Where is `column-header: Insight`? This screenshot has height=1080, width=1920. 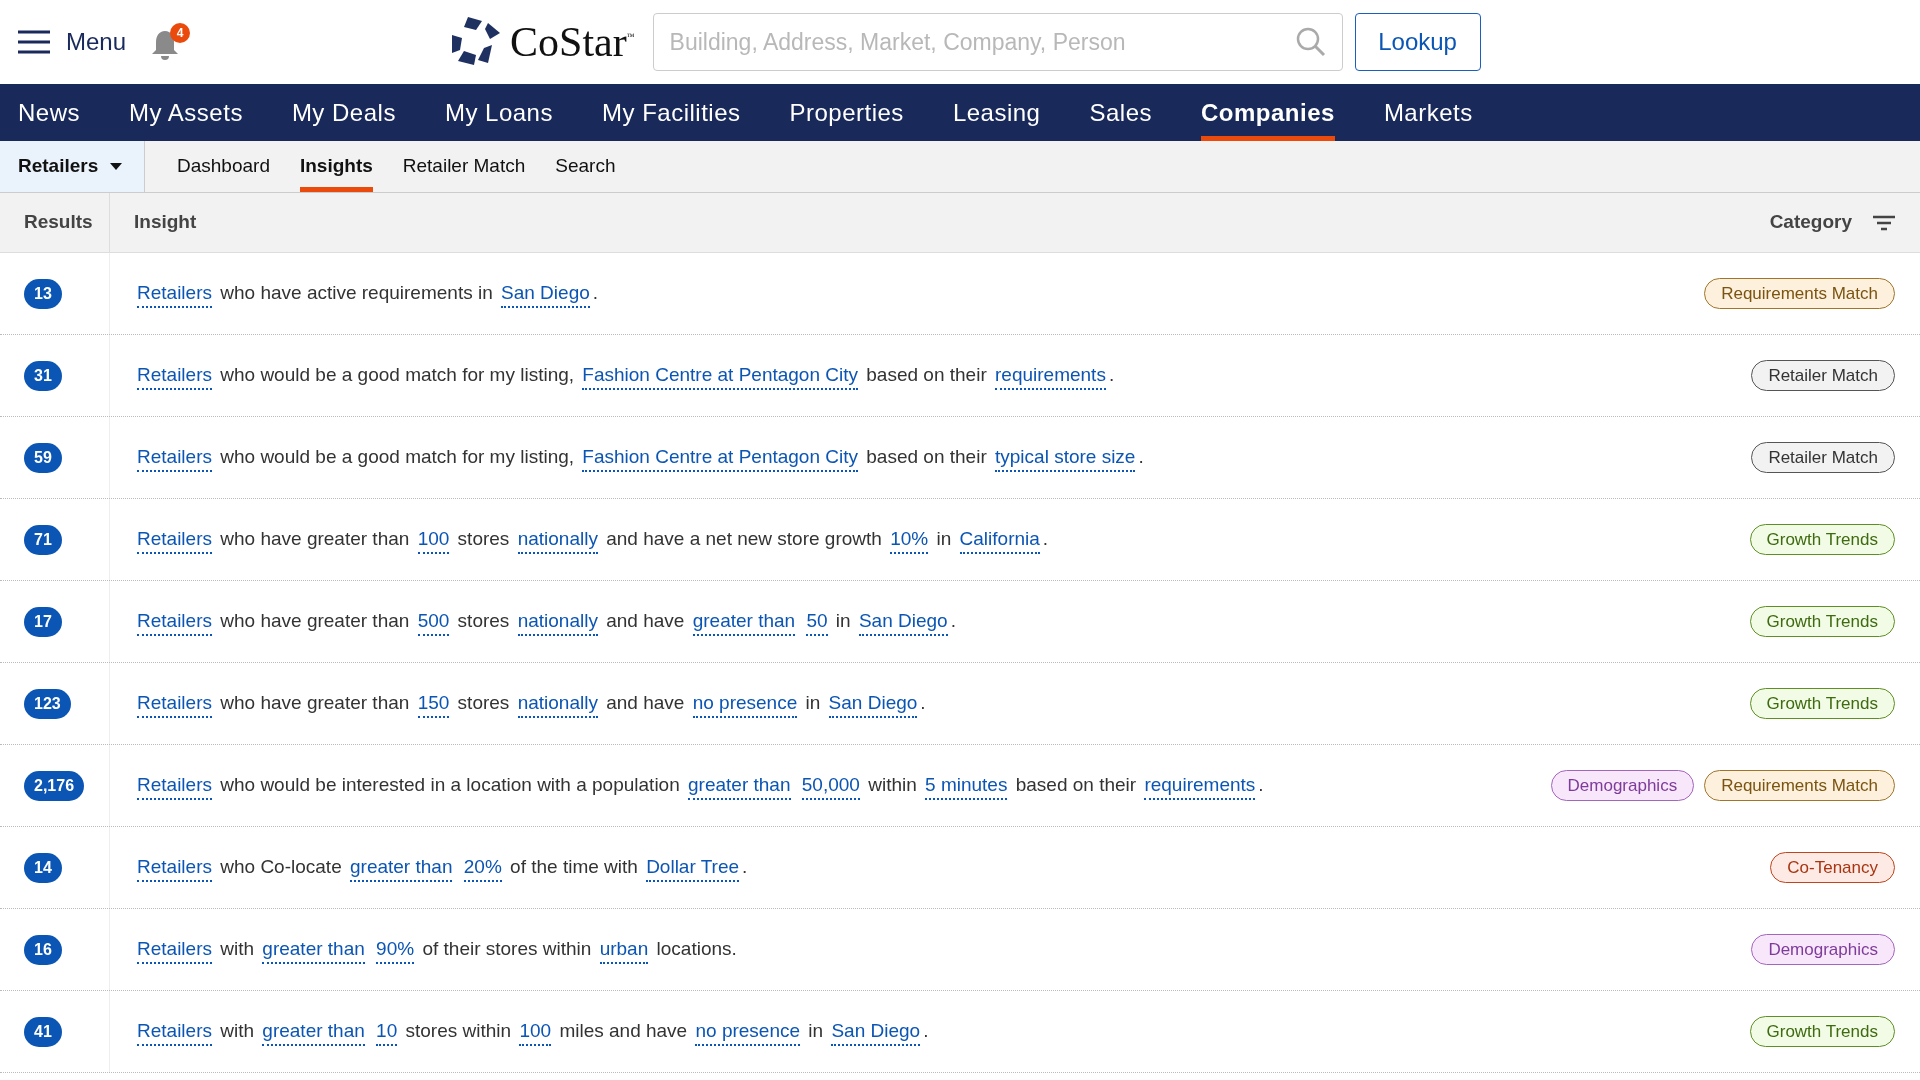
column-header: Insight is located at coordinates (165, 222).